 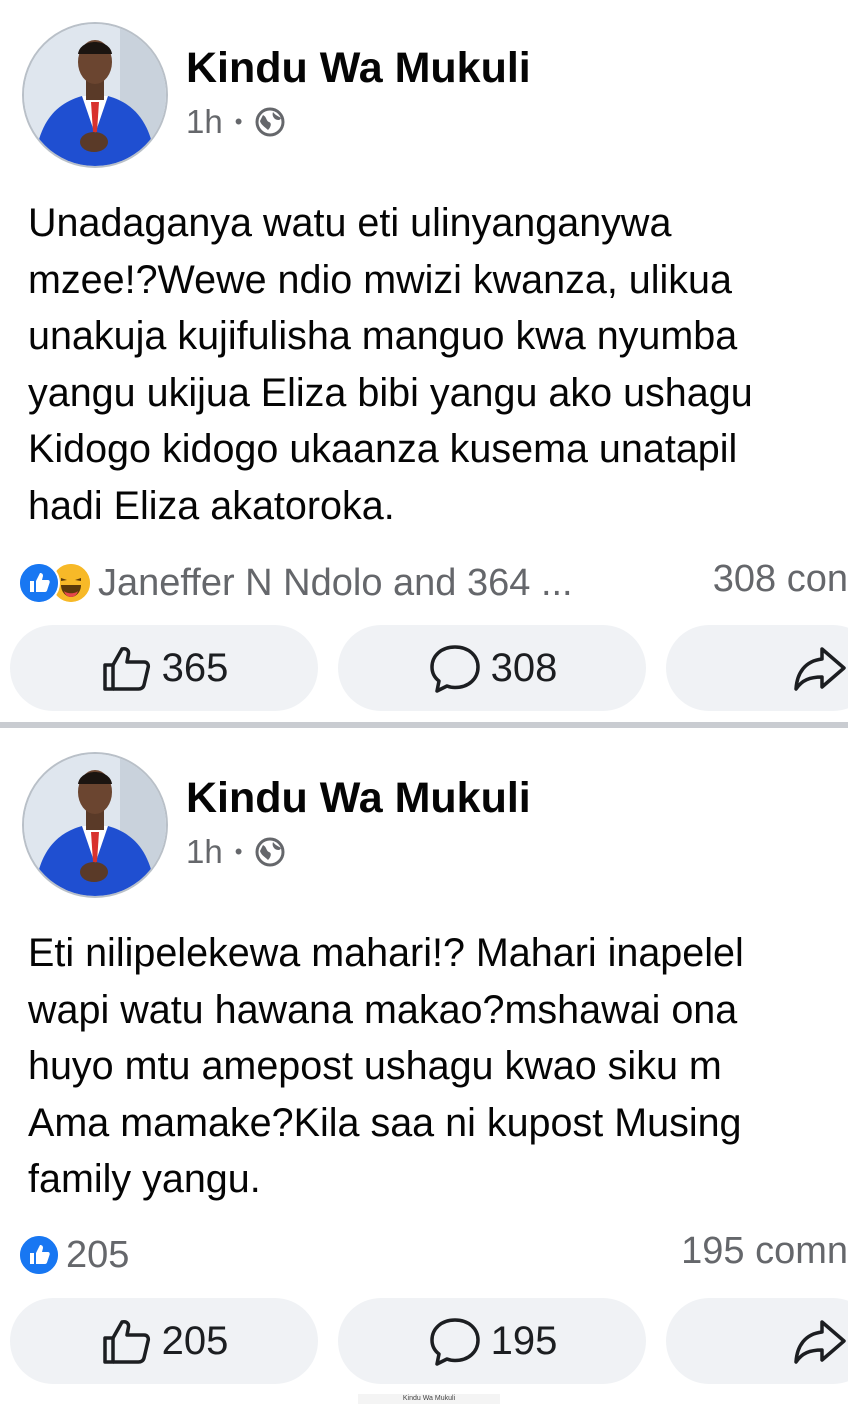 I want to click on comments-count: 308 con, so click(x=780, y=579).